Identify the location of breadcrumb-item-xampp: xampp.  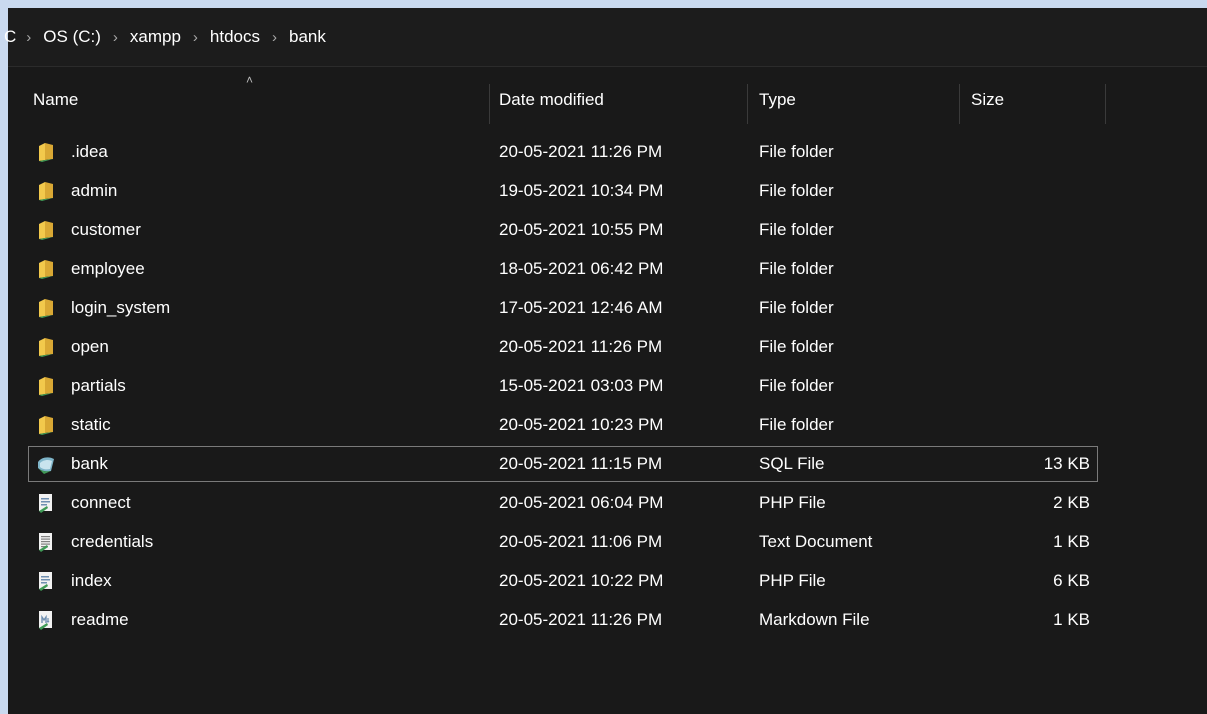
(155, 37).